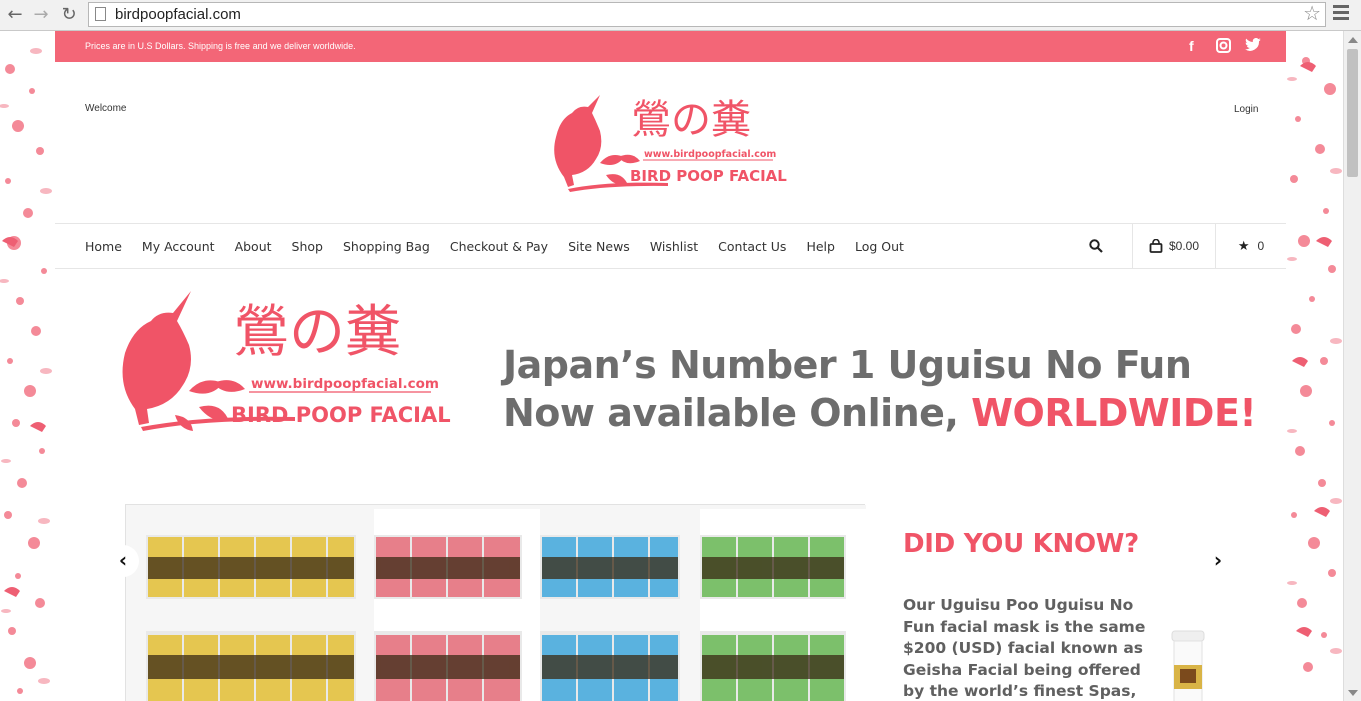 Image resolution: width=1361 pixels, height=701 pixels. What do you see at coordinates (1353, 693) in the screenshot?
I see `scroll-down-icon` at bounding box center [1353, 693].